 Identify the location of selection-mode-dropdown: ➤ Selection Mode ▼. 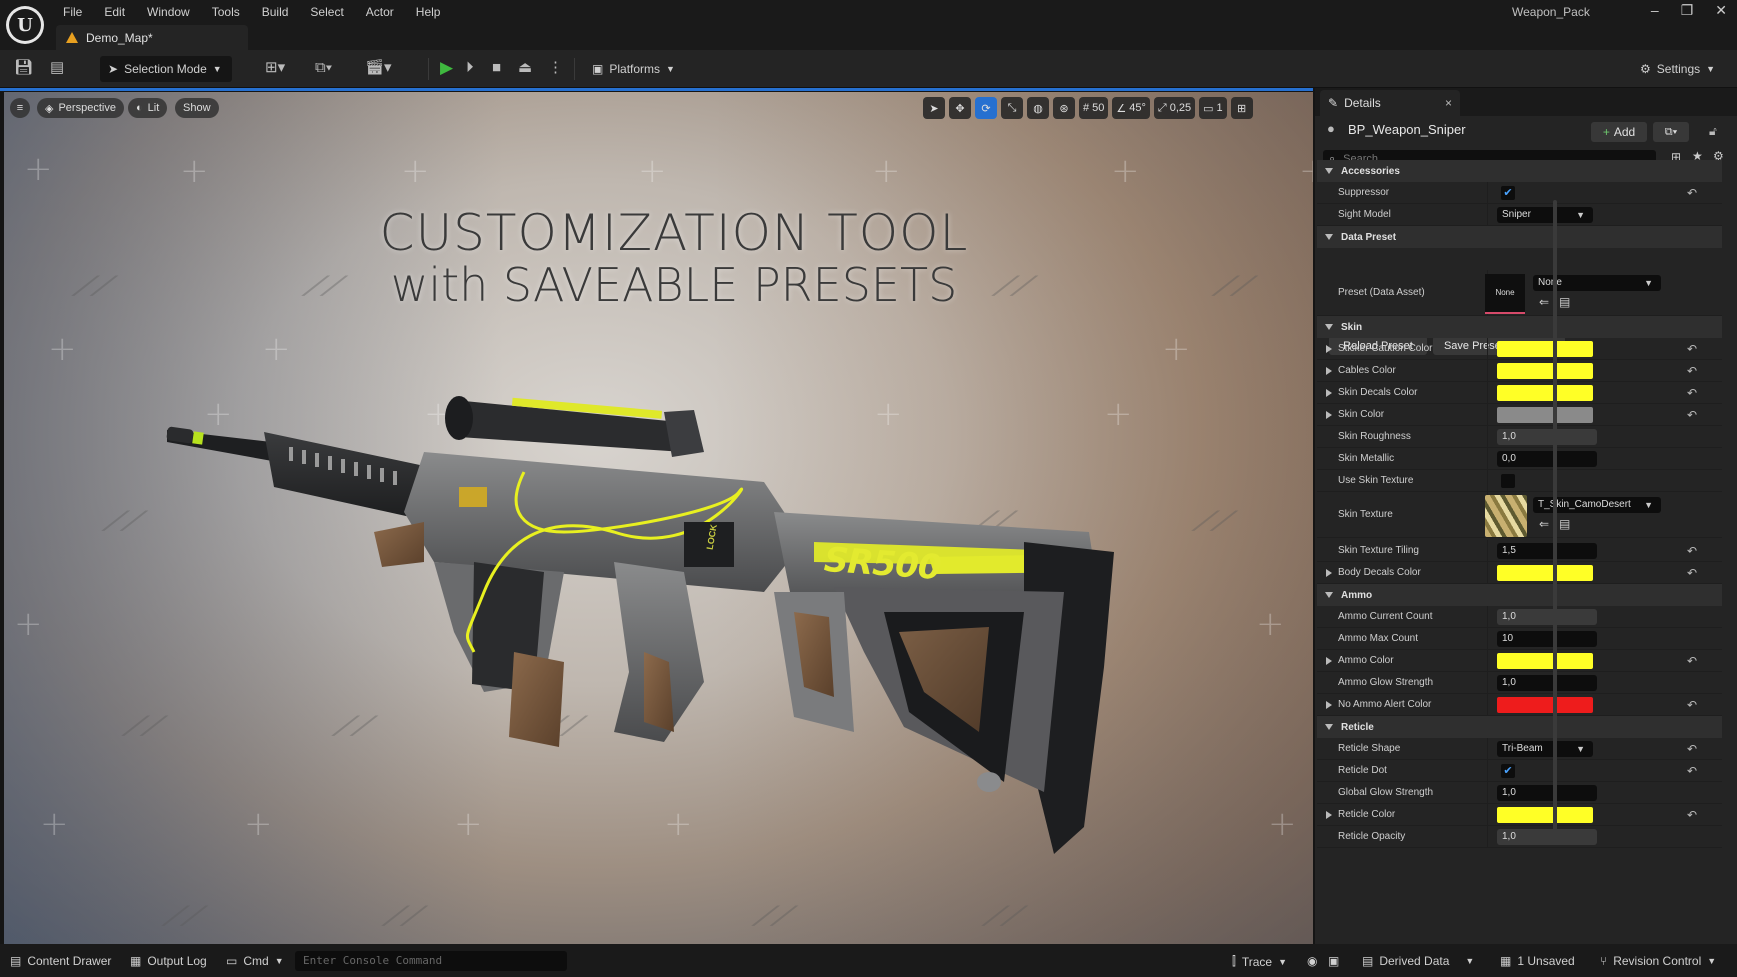
(166, 69).